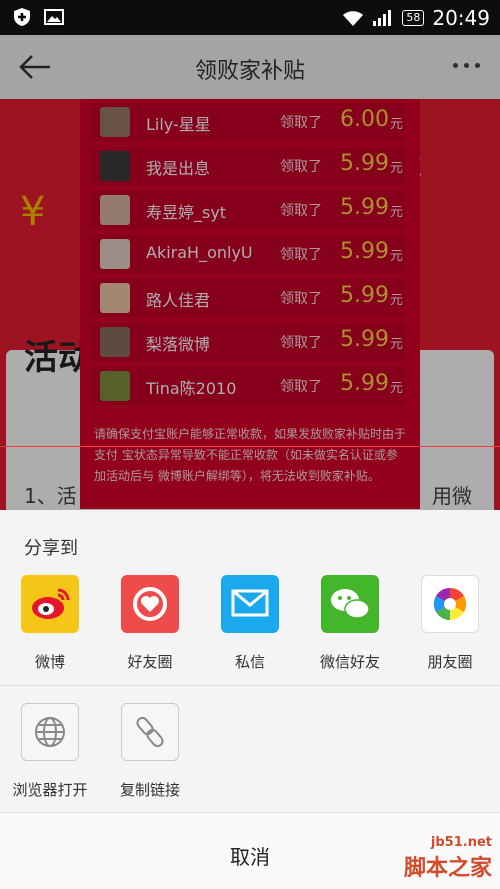  I want to click on divider-line, so click(250, 446).